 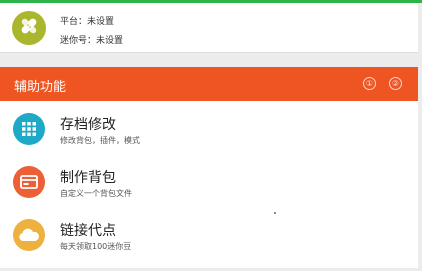 What do you see at coordinates (96, 193) in the screenshot?
I see `item-subtitle: 自定义一个背包文件` at bounding box center [96, 193].